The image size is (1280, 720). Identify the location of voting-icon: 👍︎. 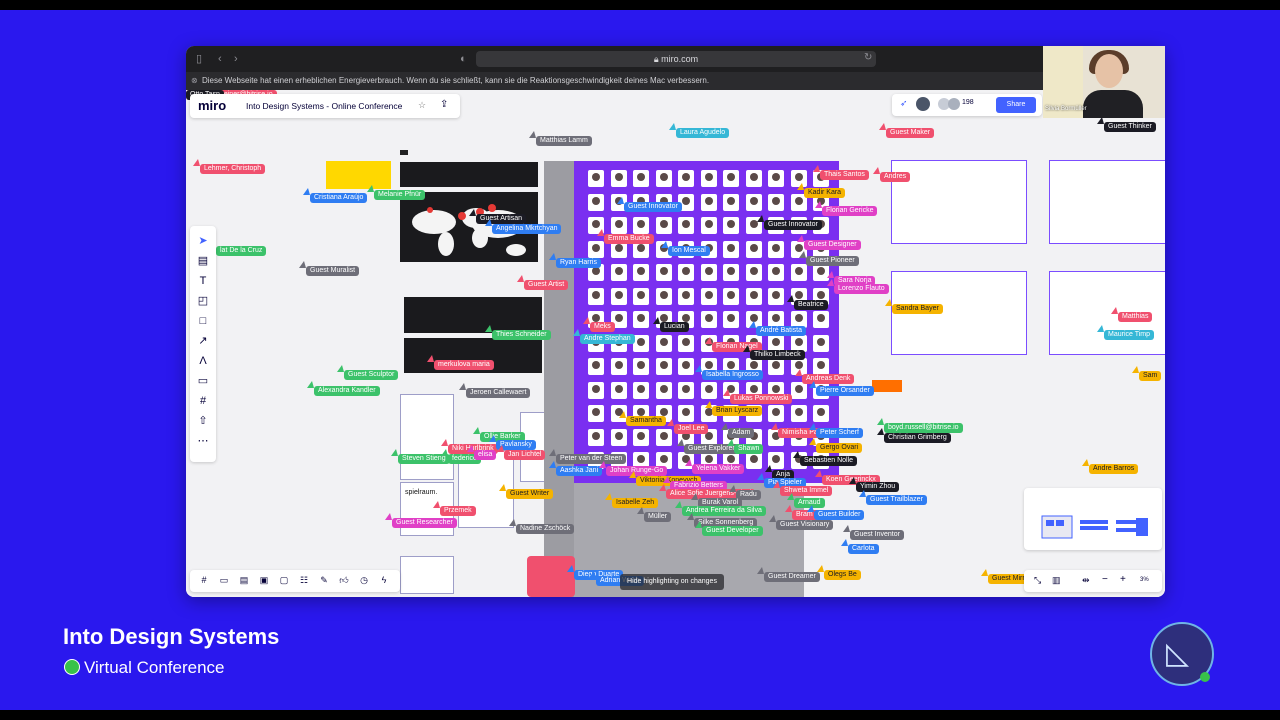
(344, 580).